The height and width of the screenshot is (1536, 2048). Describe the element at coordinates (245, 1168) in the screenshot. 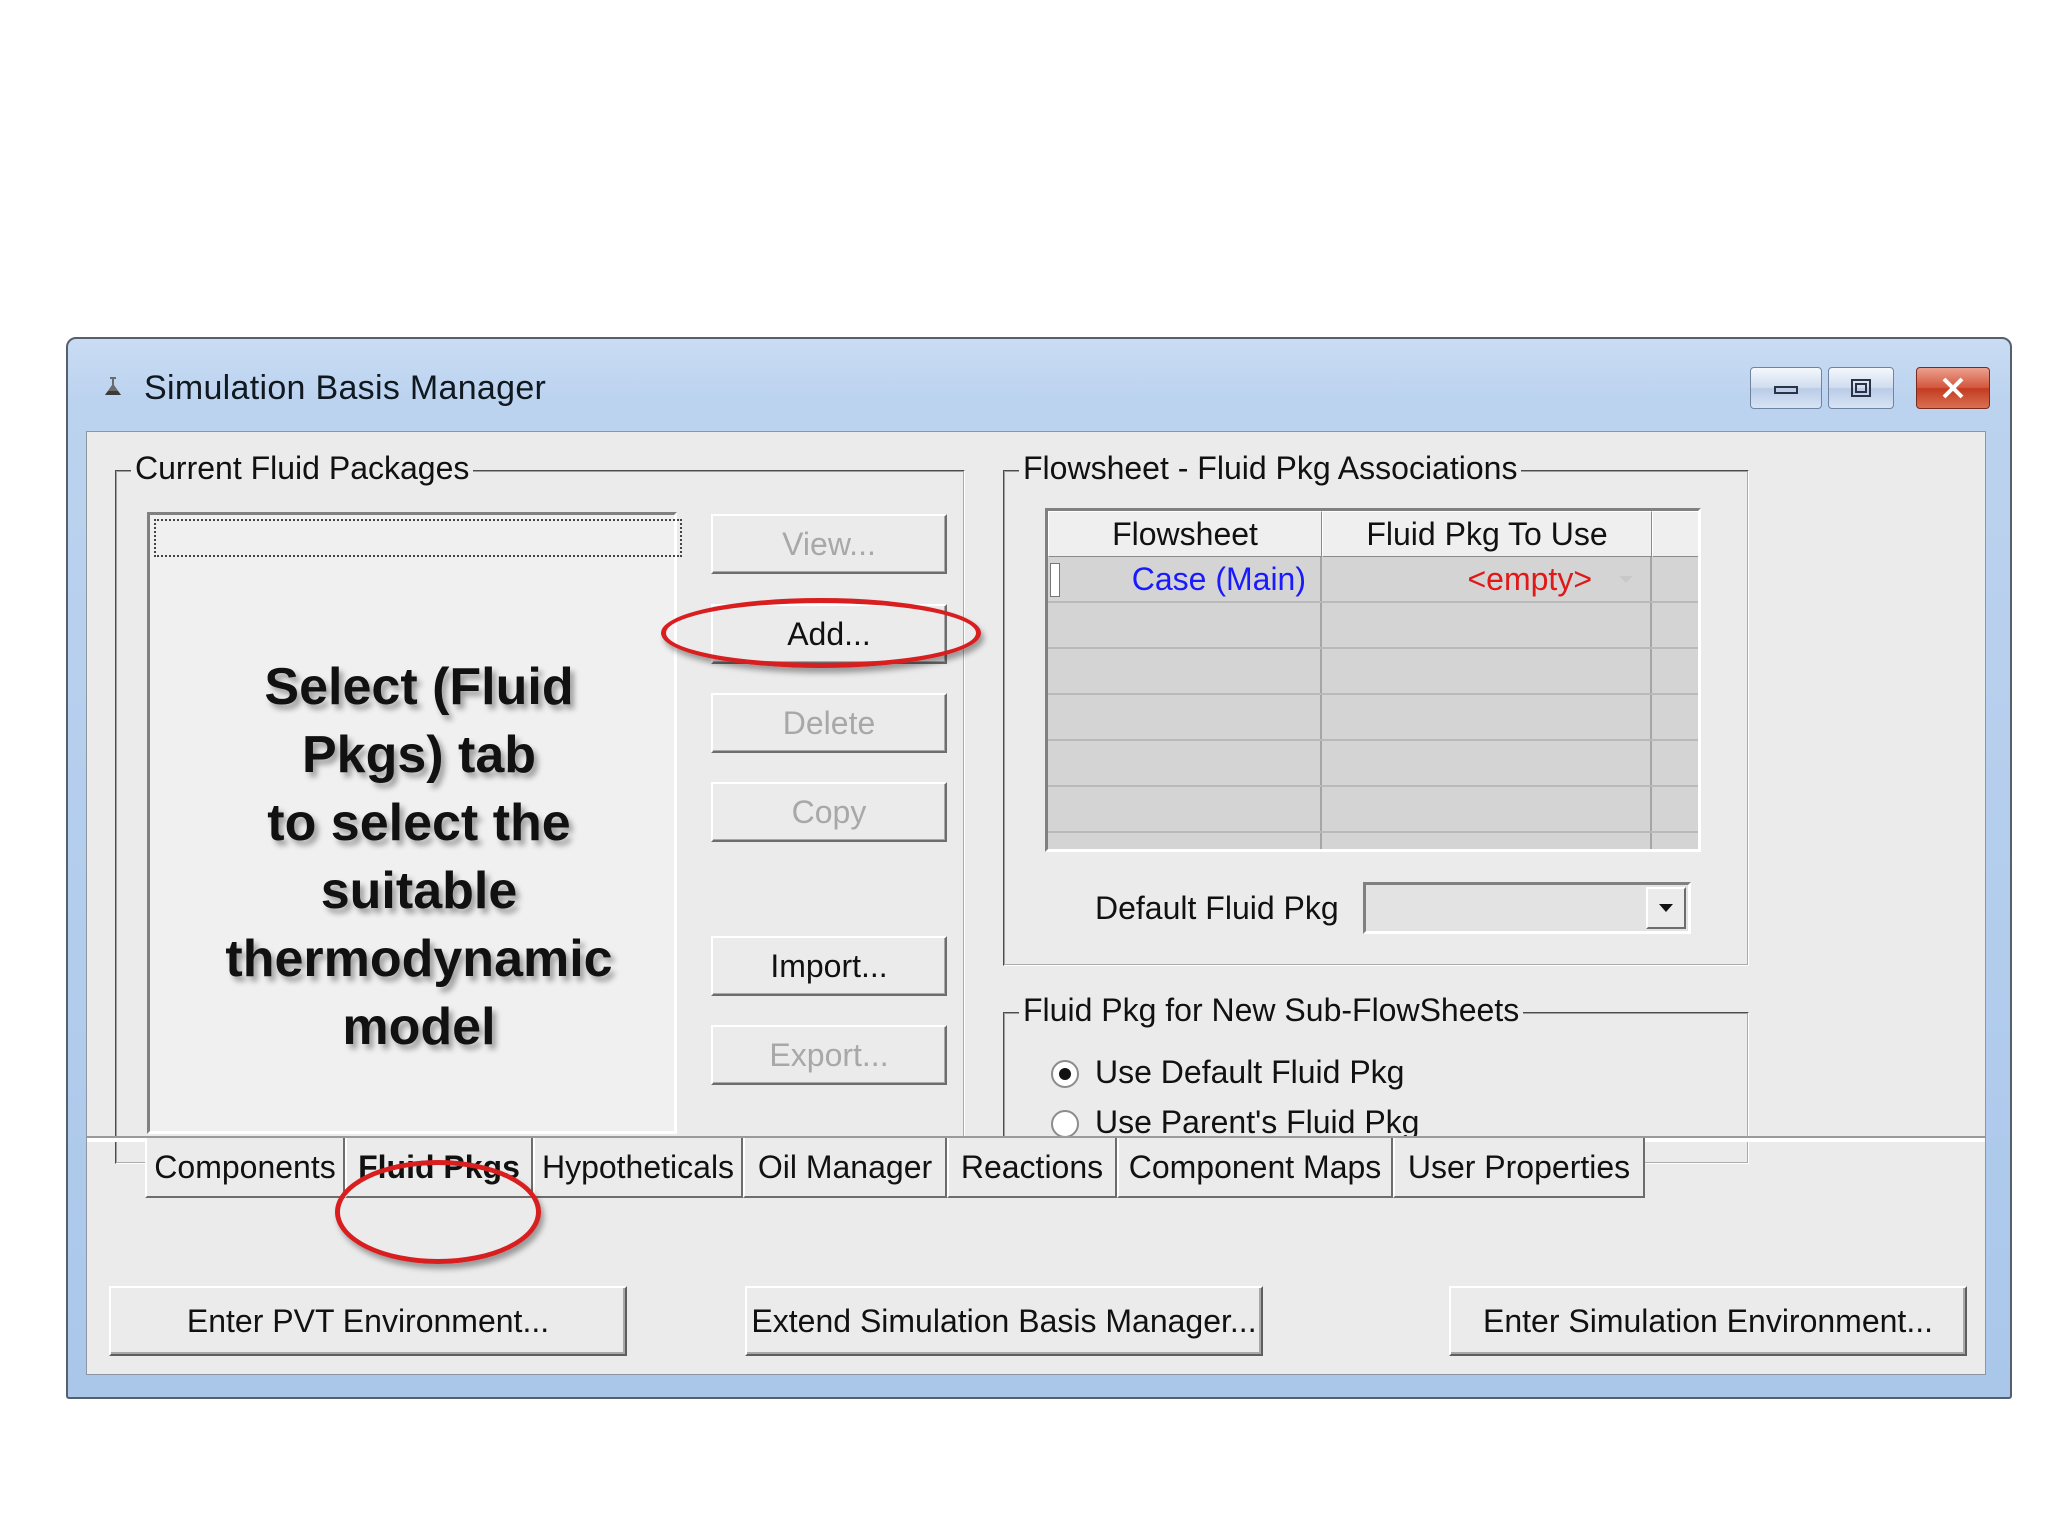

I see `tab-components: Components` at that location.